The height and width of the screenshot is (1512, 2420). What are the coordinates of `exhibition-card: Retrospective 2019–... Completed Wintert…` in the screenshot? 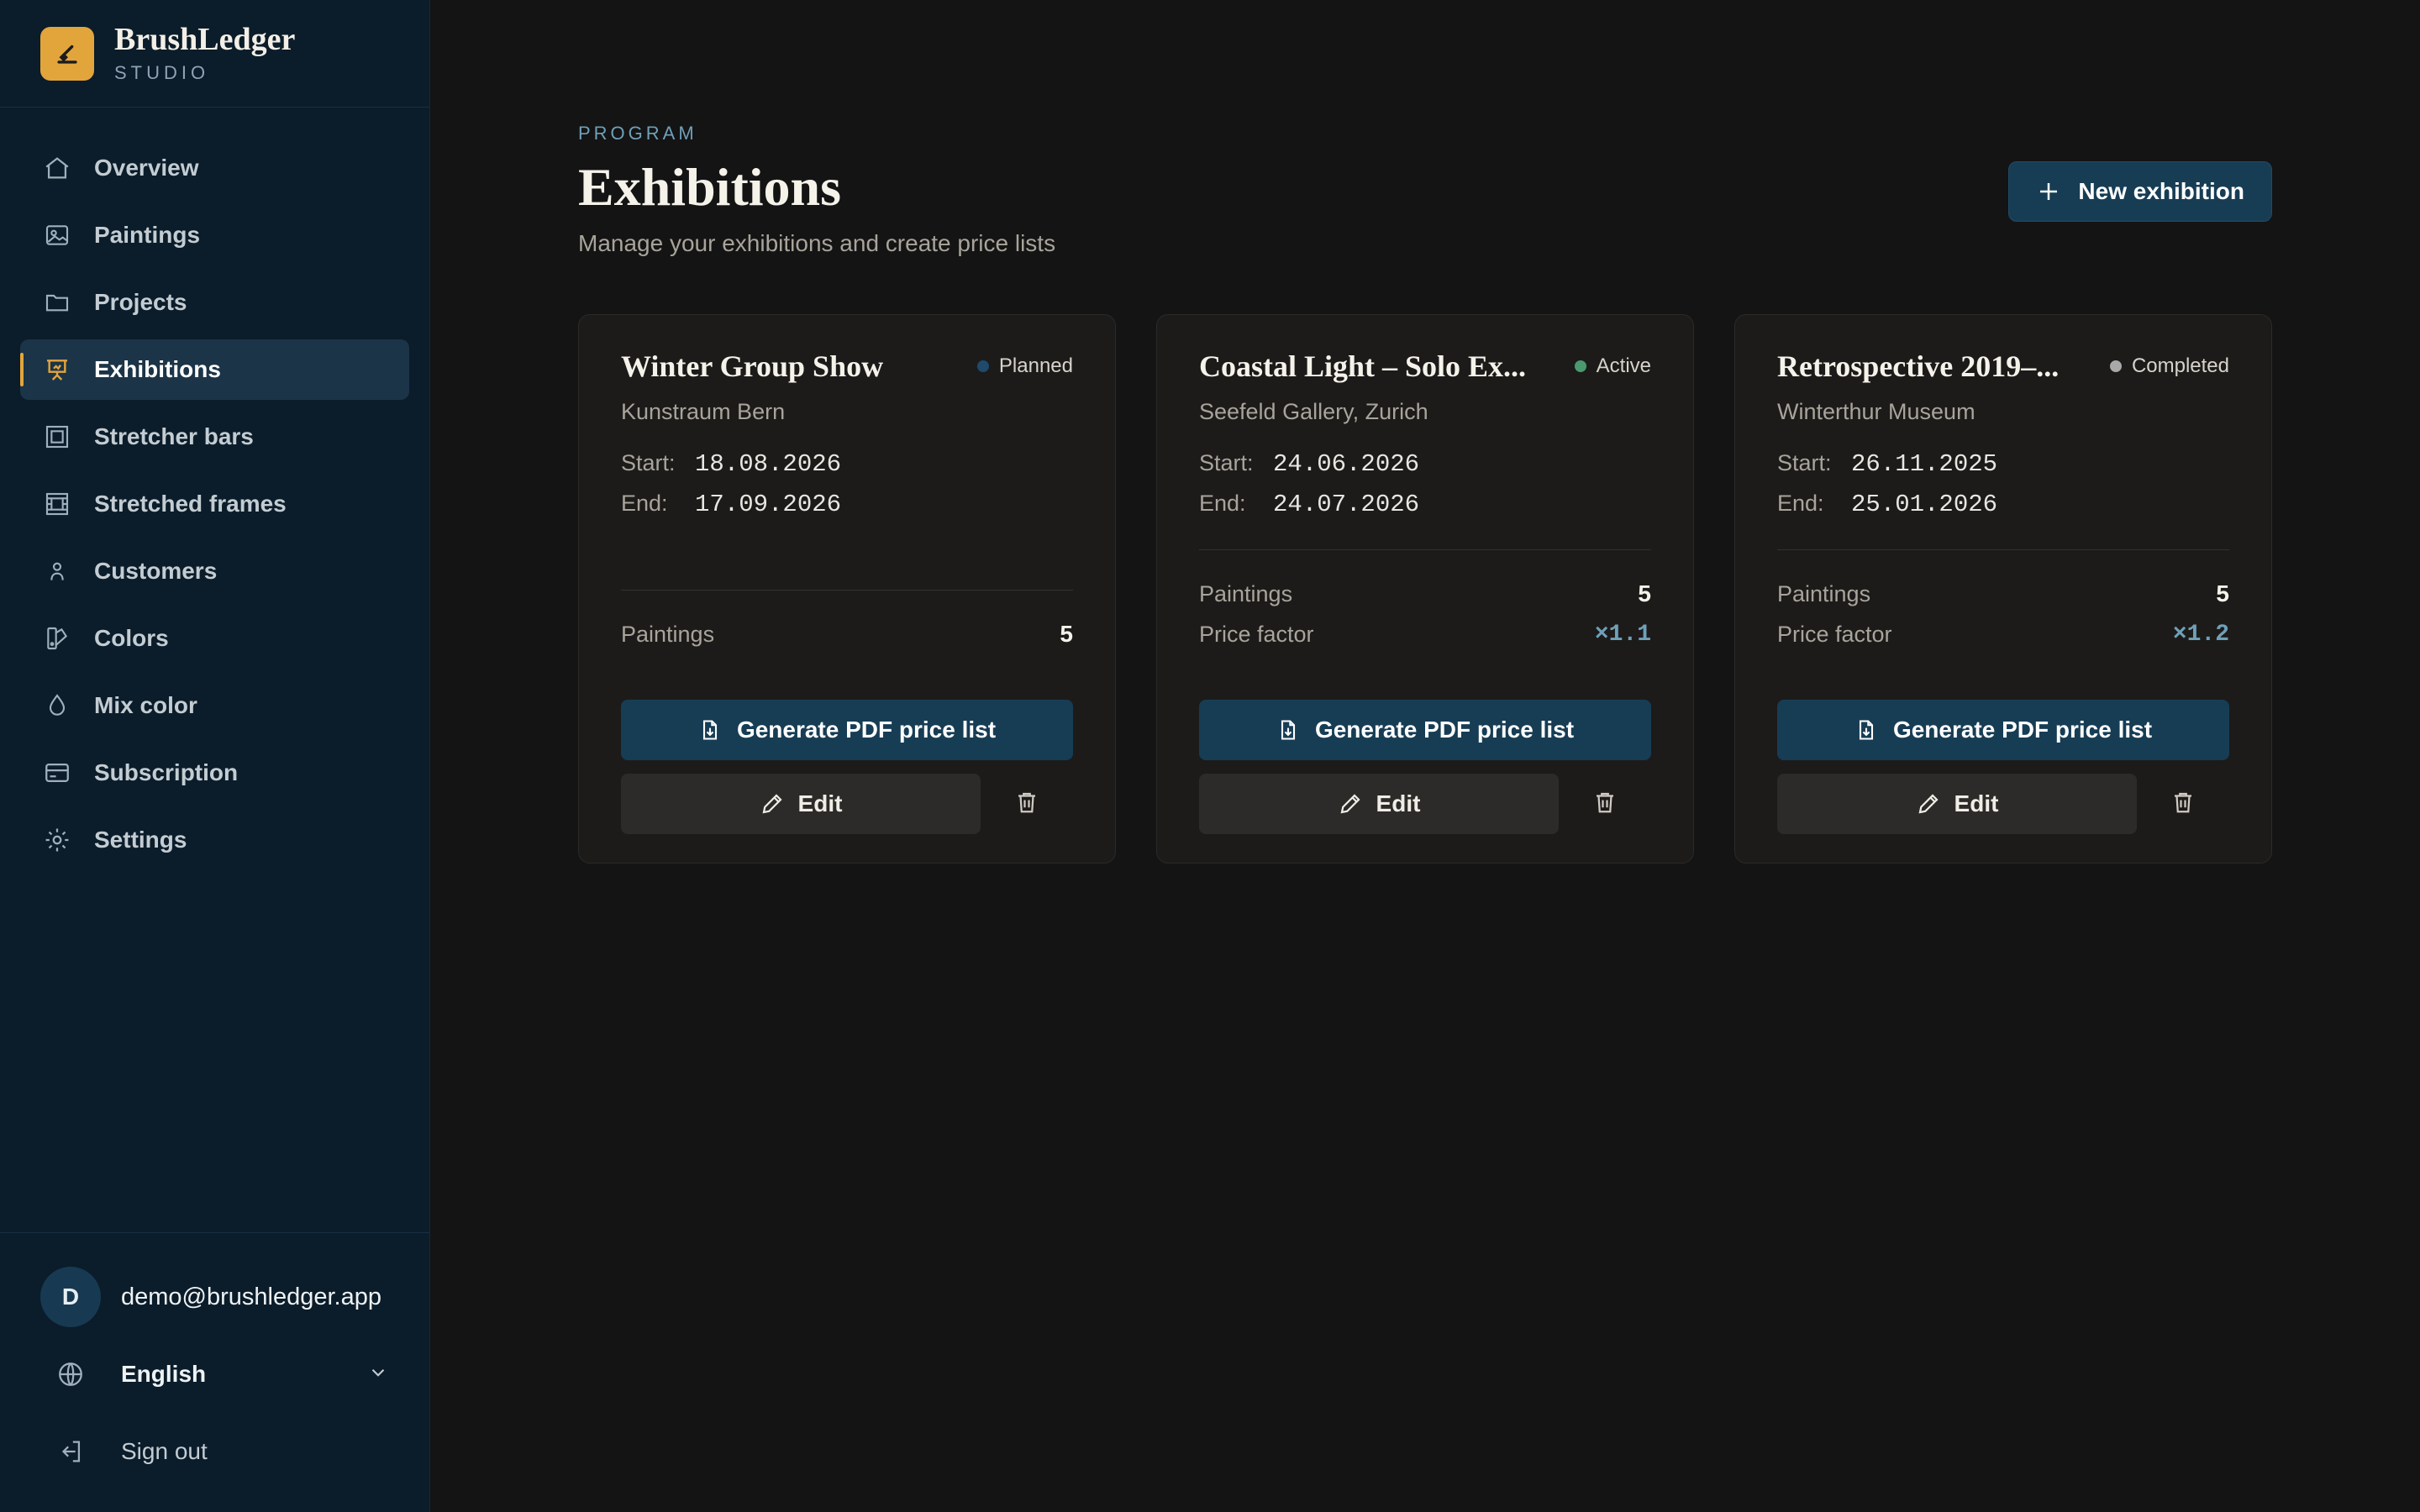 It's located at (2003, 589).